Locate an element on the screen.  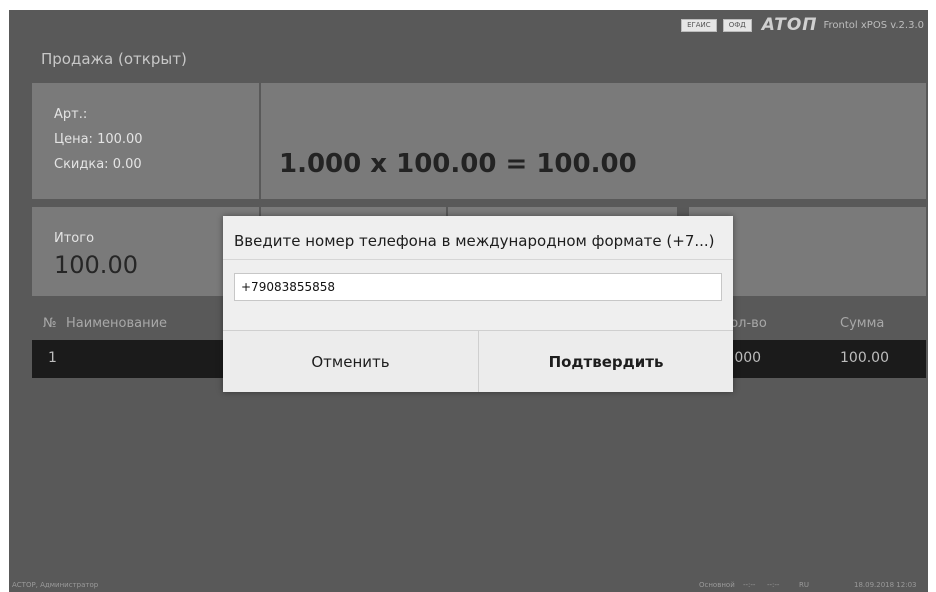
status-indicator-2: --:-- is located at coordinates (773, 585).